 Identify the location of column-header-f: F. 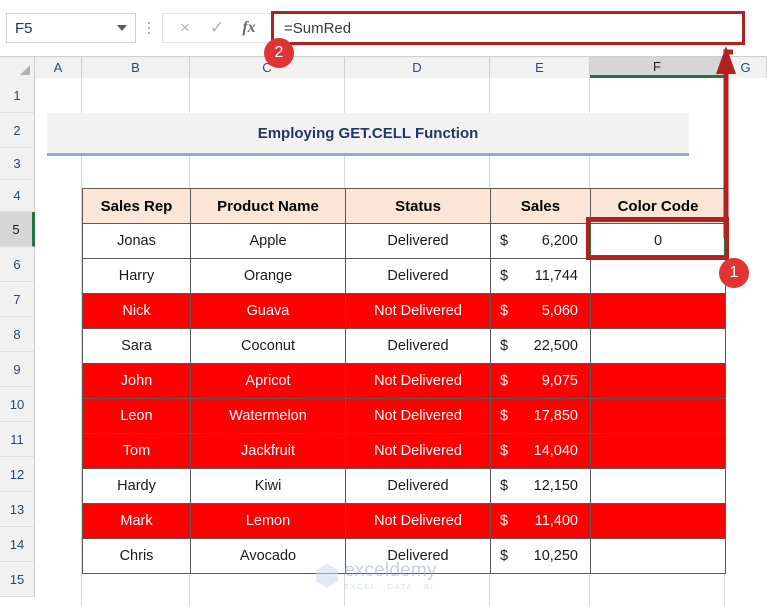
(657, 67).